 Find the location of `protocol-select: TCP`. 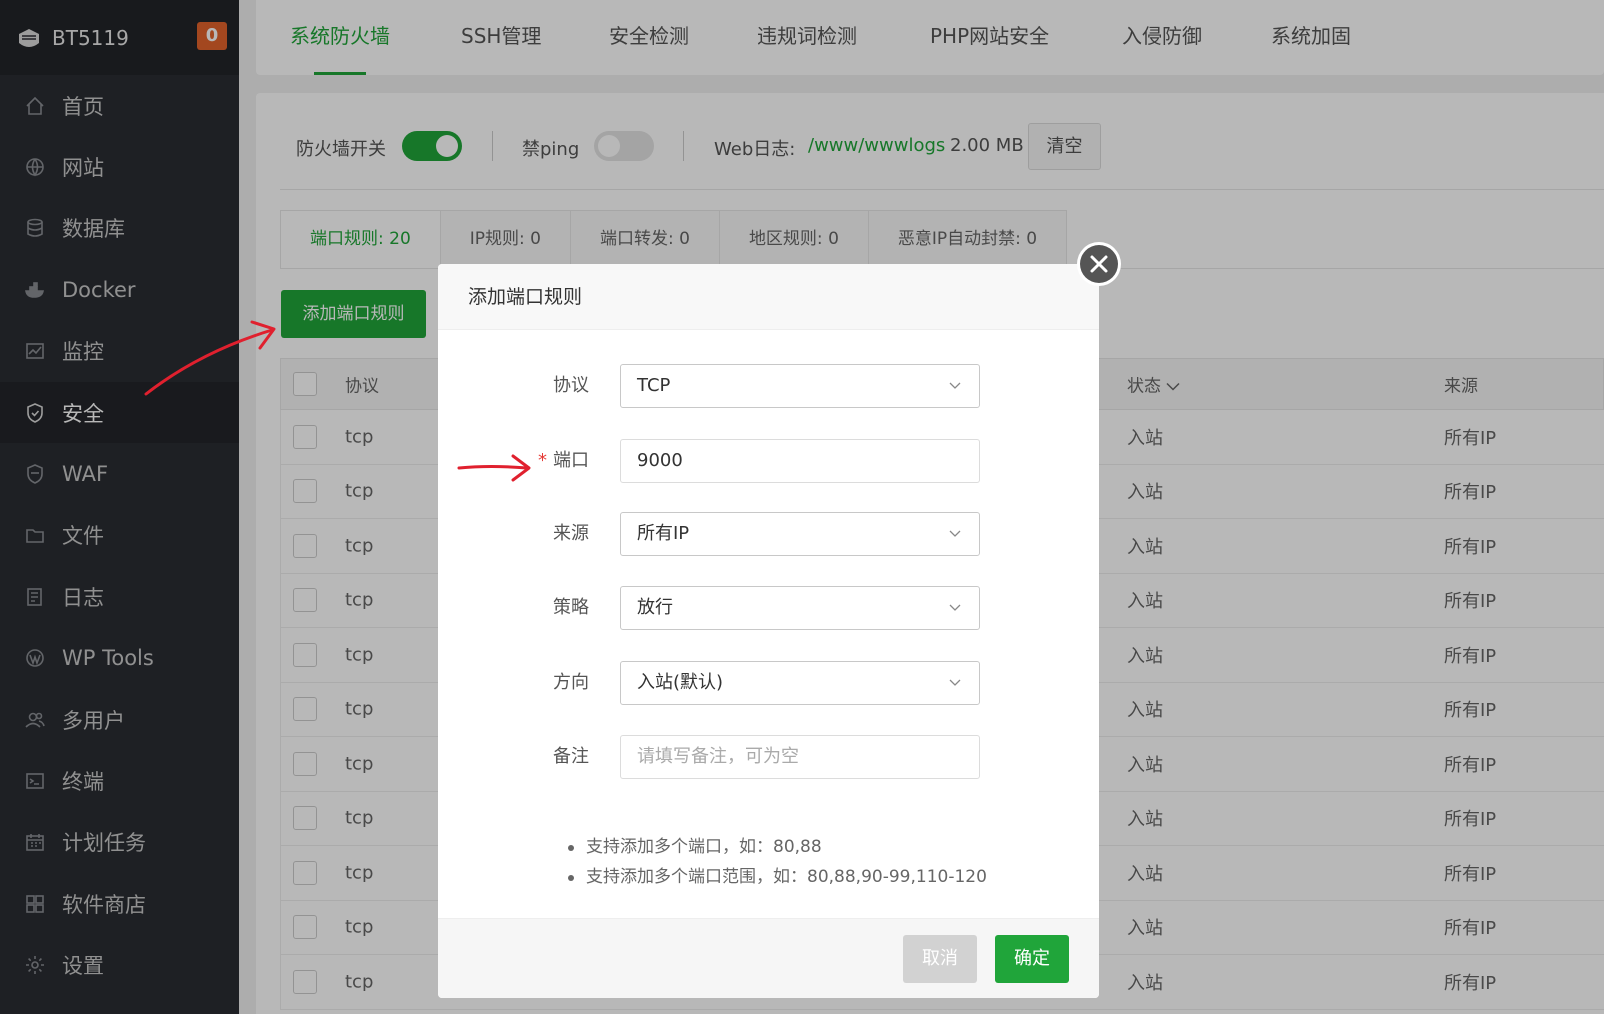

protocol-select: TCP is located at coordinates (800, 386).